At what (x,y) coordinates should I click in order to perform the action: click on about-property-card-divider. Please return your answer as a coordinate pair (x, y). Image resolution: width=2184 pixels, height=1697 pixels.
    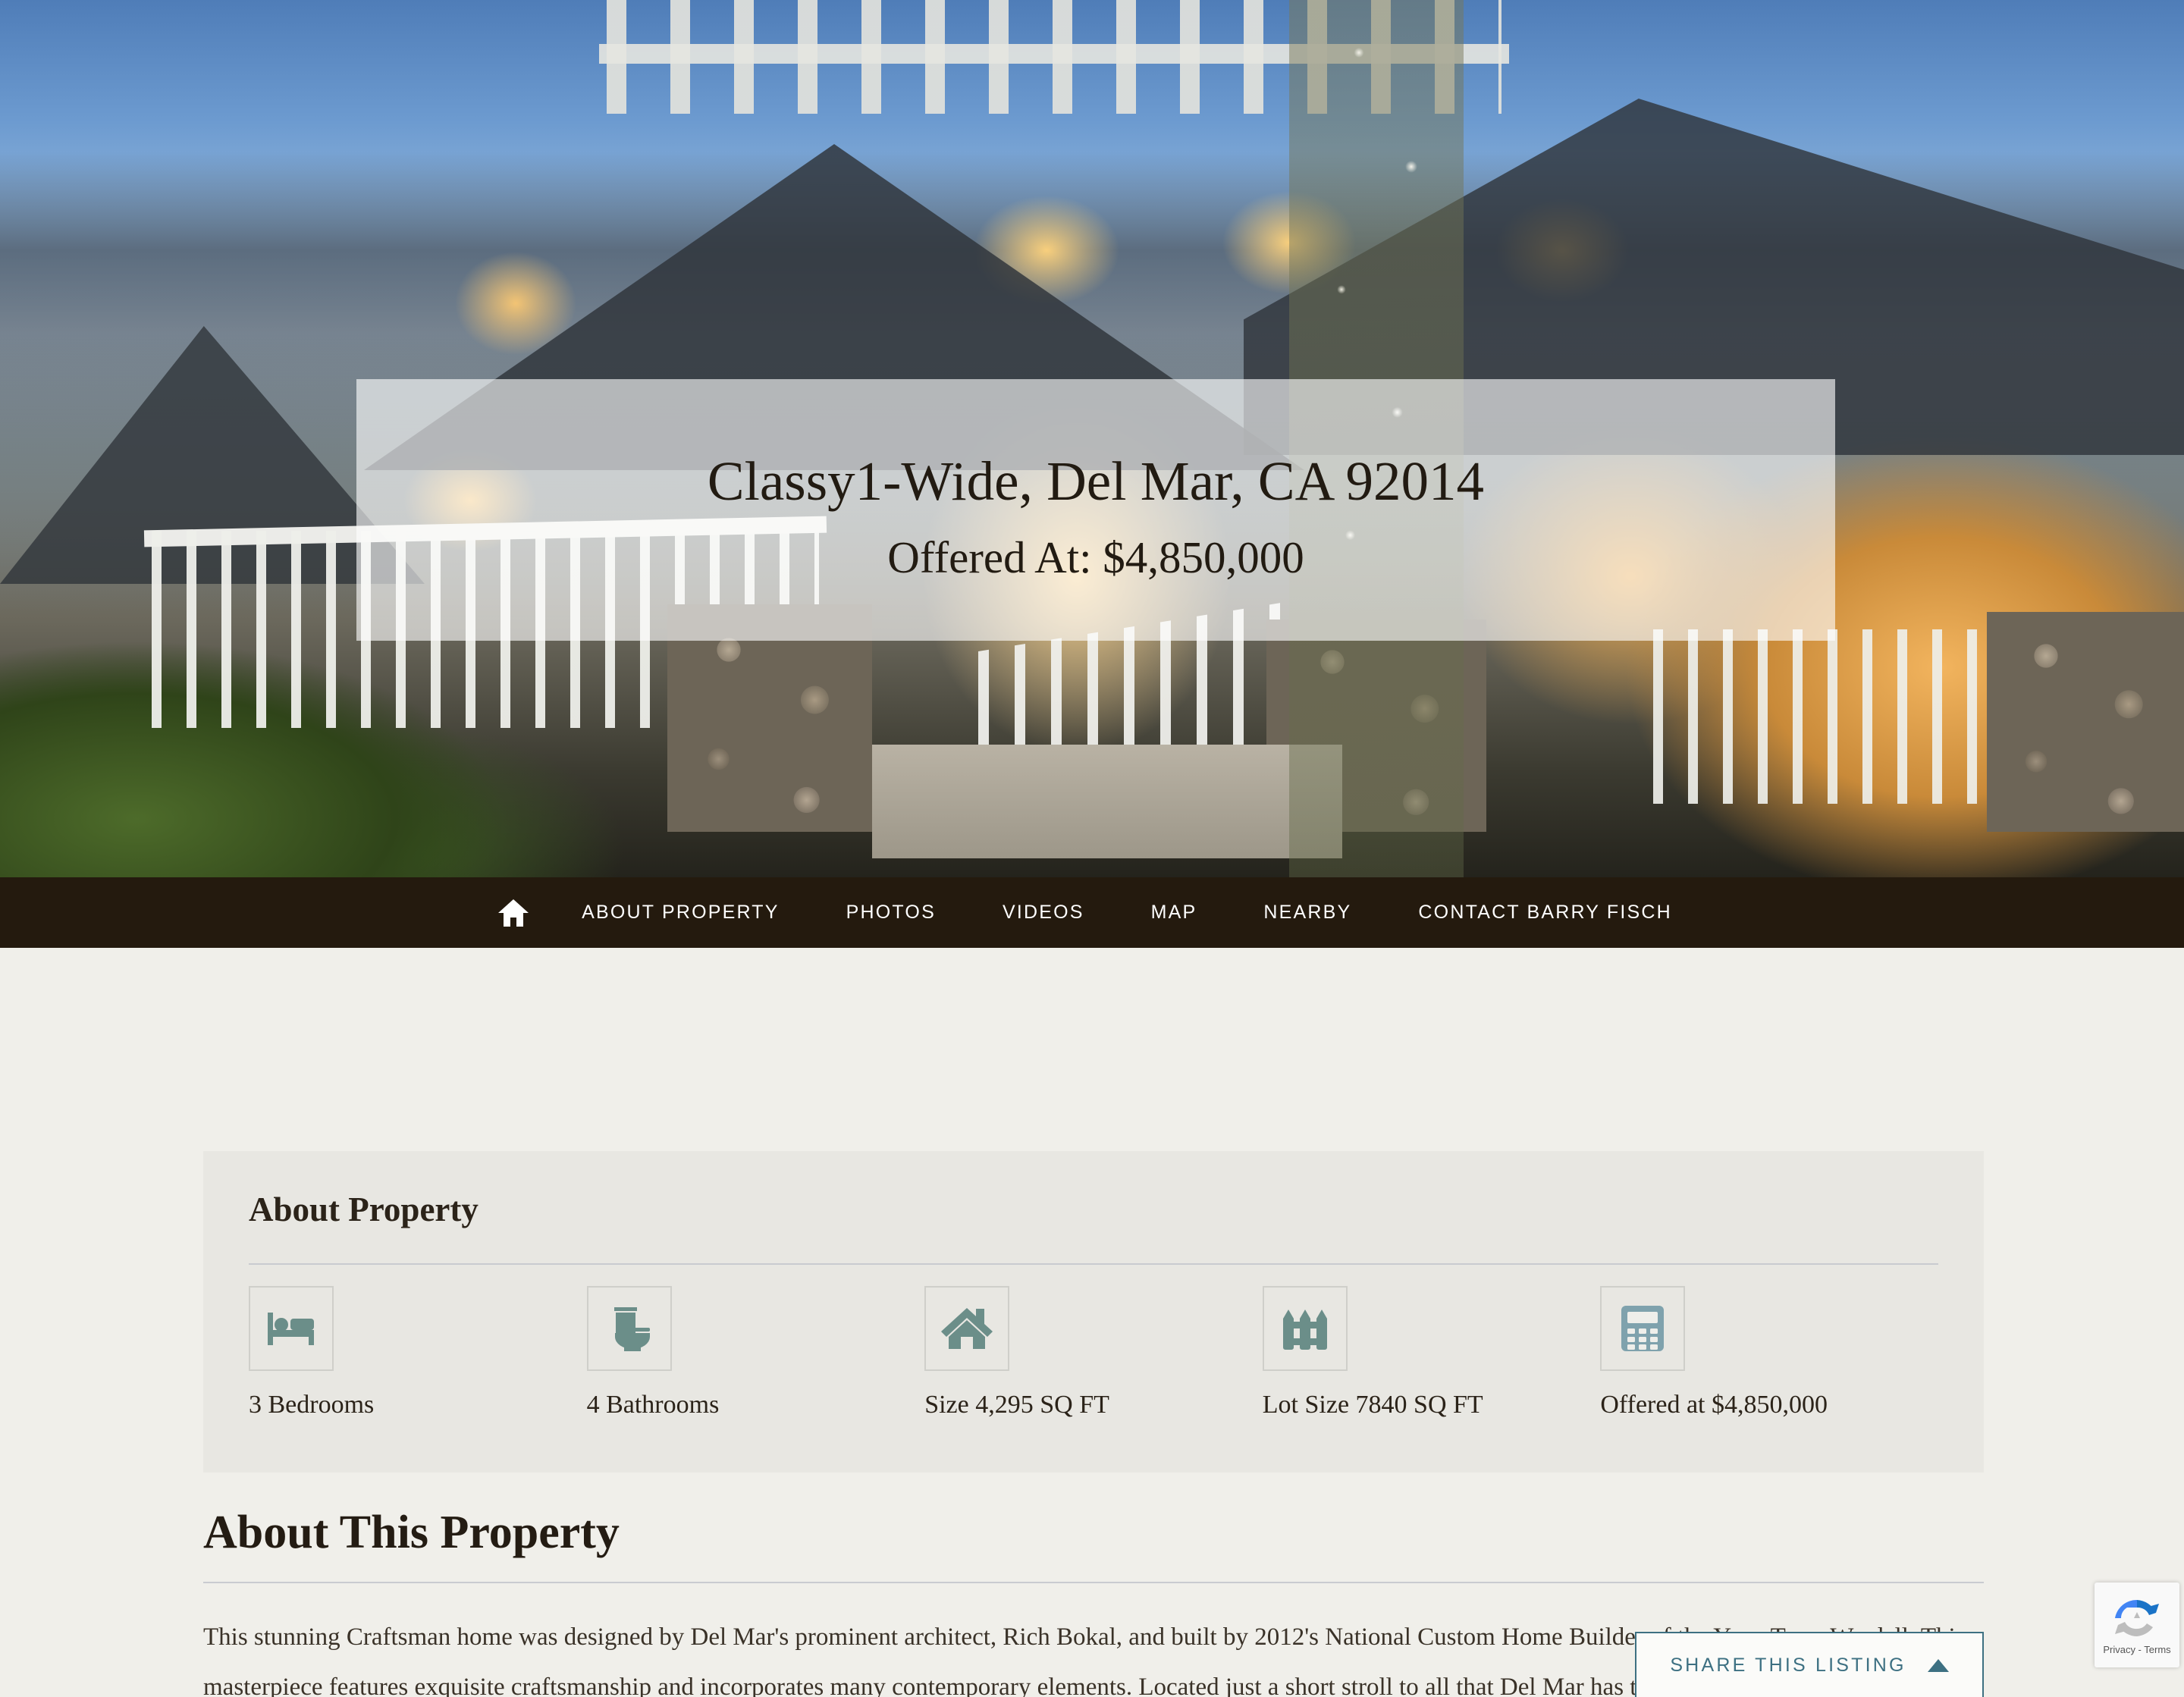
    Looking at the image, I should click on (1093, 1264).